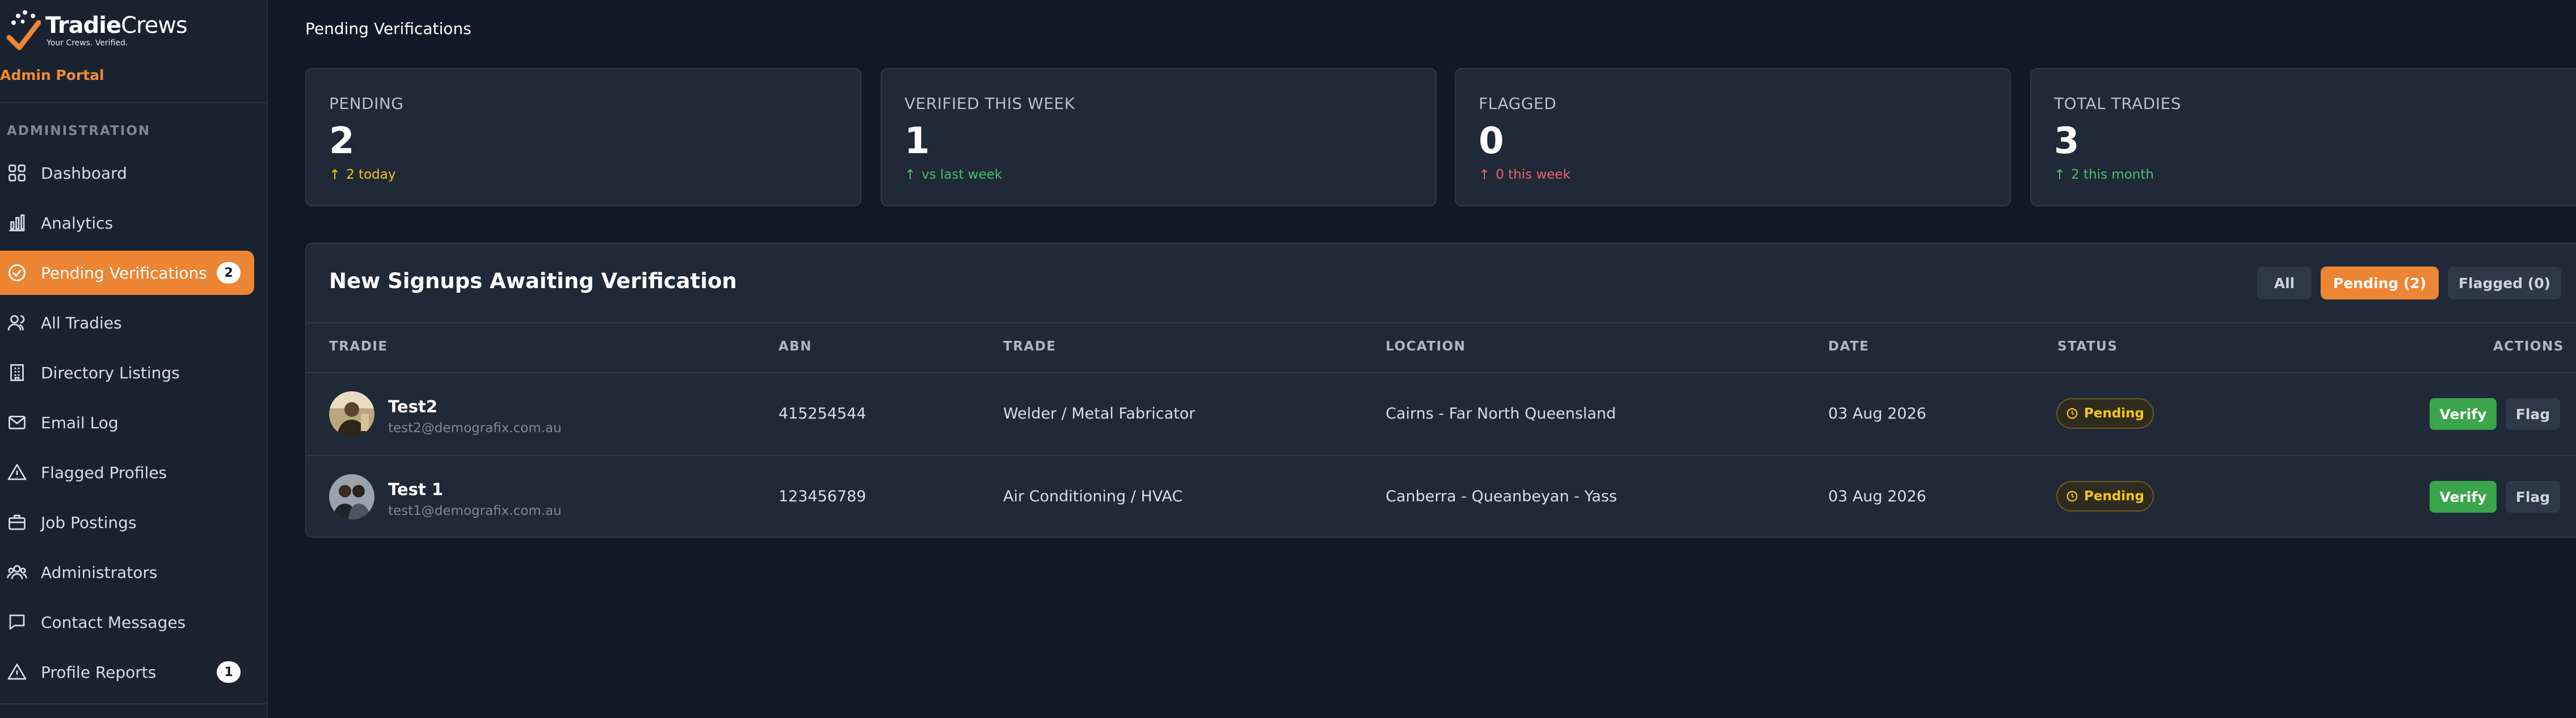 The width and height of the screenshot is (2576, 718). What do you see at coordinates (2067, 141) in the screenshot?
I see `stat-value: 3` at bounding box center [2067, 141].